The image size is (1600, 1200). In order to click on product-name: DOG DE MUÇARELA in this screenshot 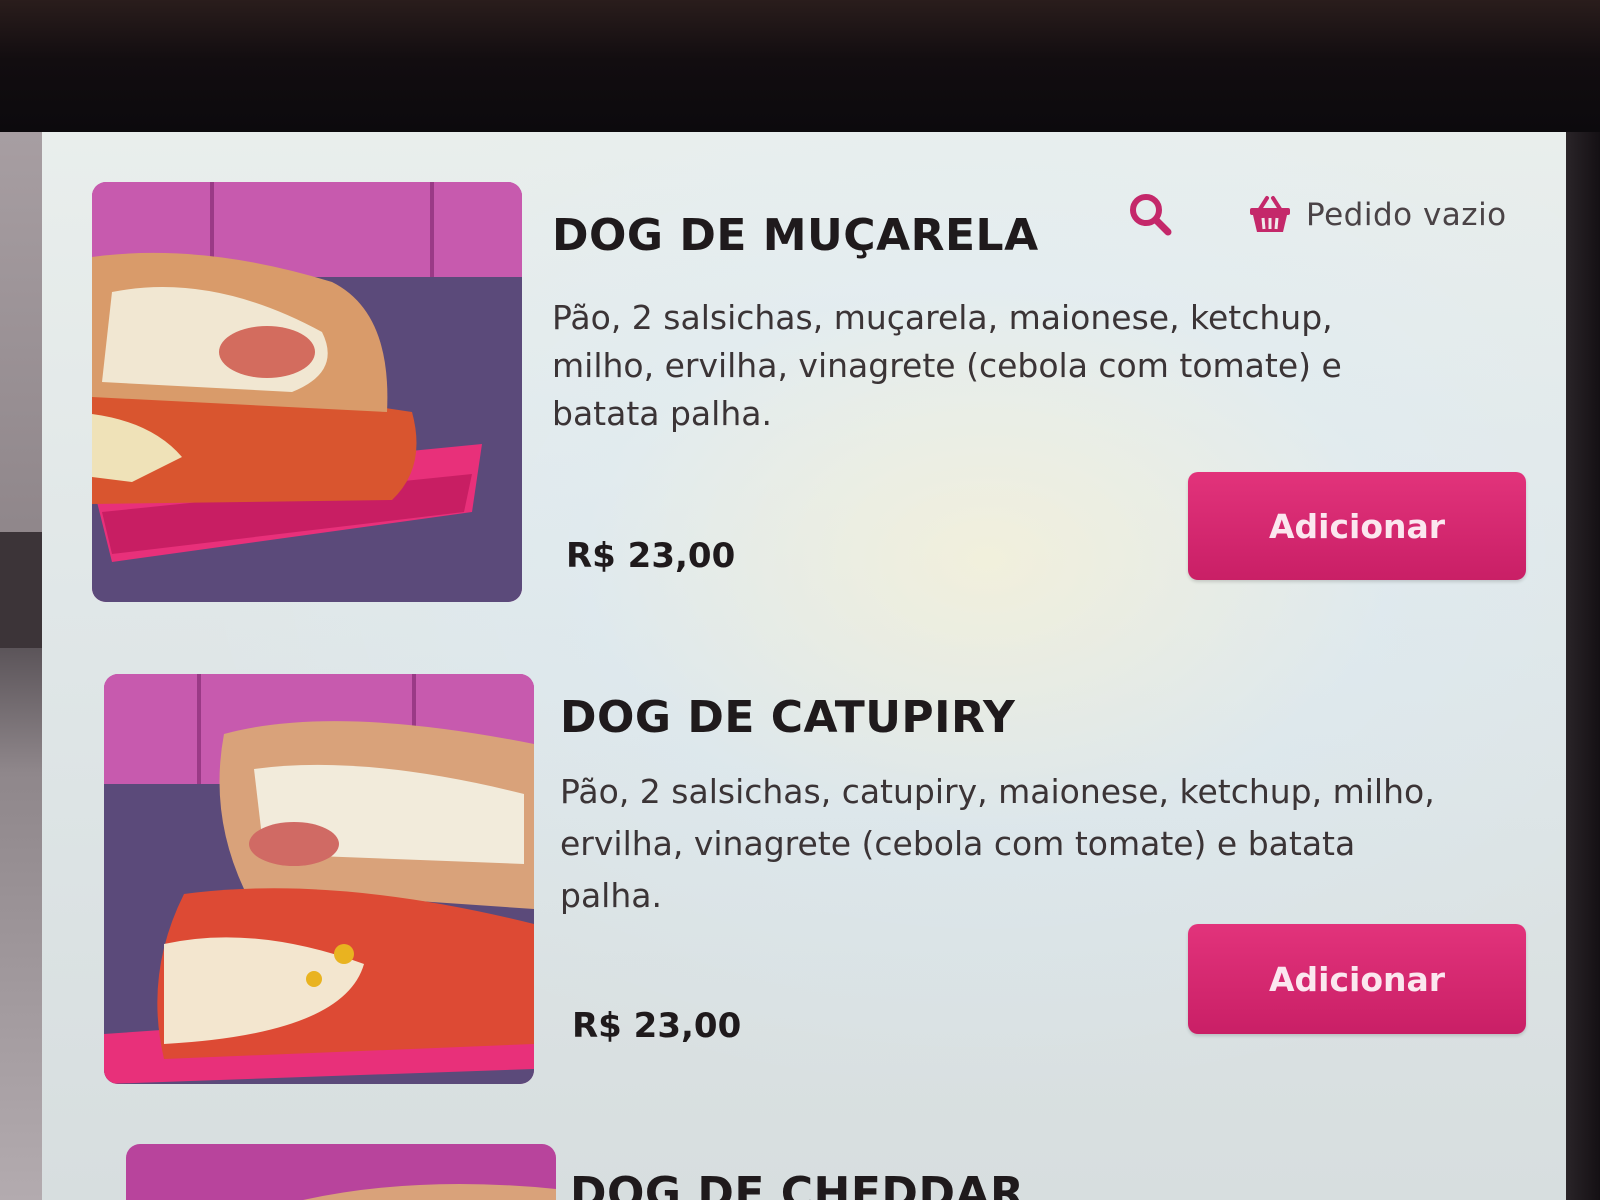, I will do `click(795, 235)`.